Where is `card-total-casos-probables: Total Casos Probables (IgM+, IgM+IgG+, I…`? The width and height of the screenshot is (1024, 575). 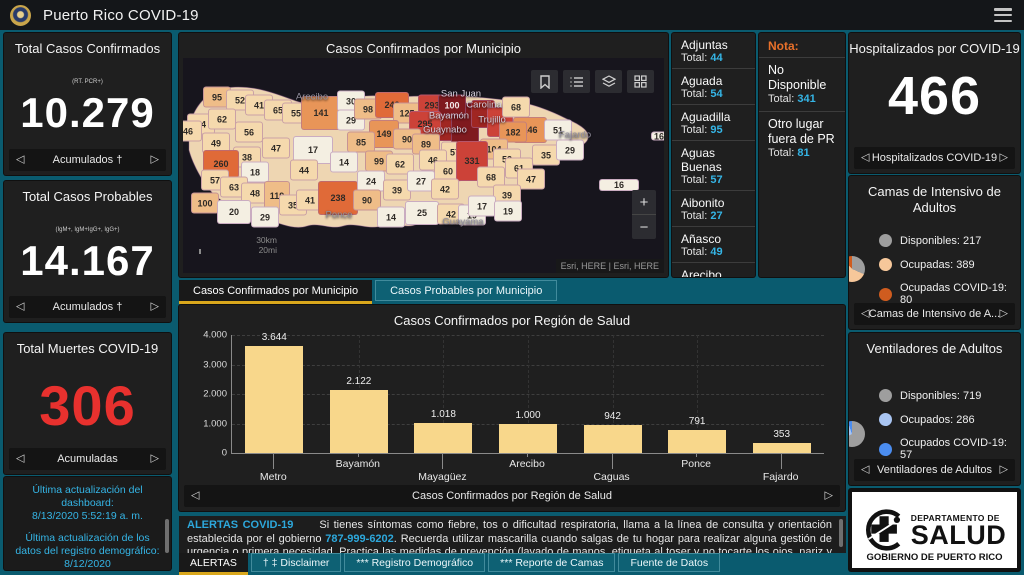
card-total-casos-probables: Total Casos Probables (IgM+, IgM+IgG+, I… is located at coordinates (87, 251).